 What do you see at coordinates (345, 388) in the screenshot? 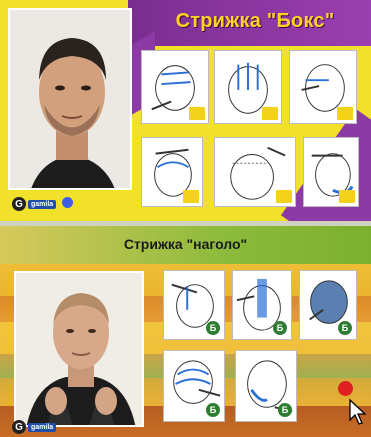
I see `record-dot-icon` at bounding box center [345, 388].